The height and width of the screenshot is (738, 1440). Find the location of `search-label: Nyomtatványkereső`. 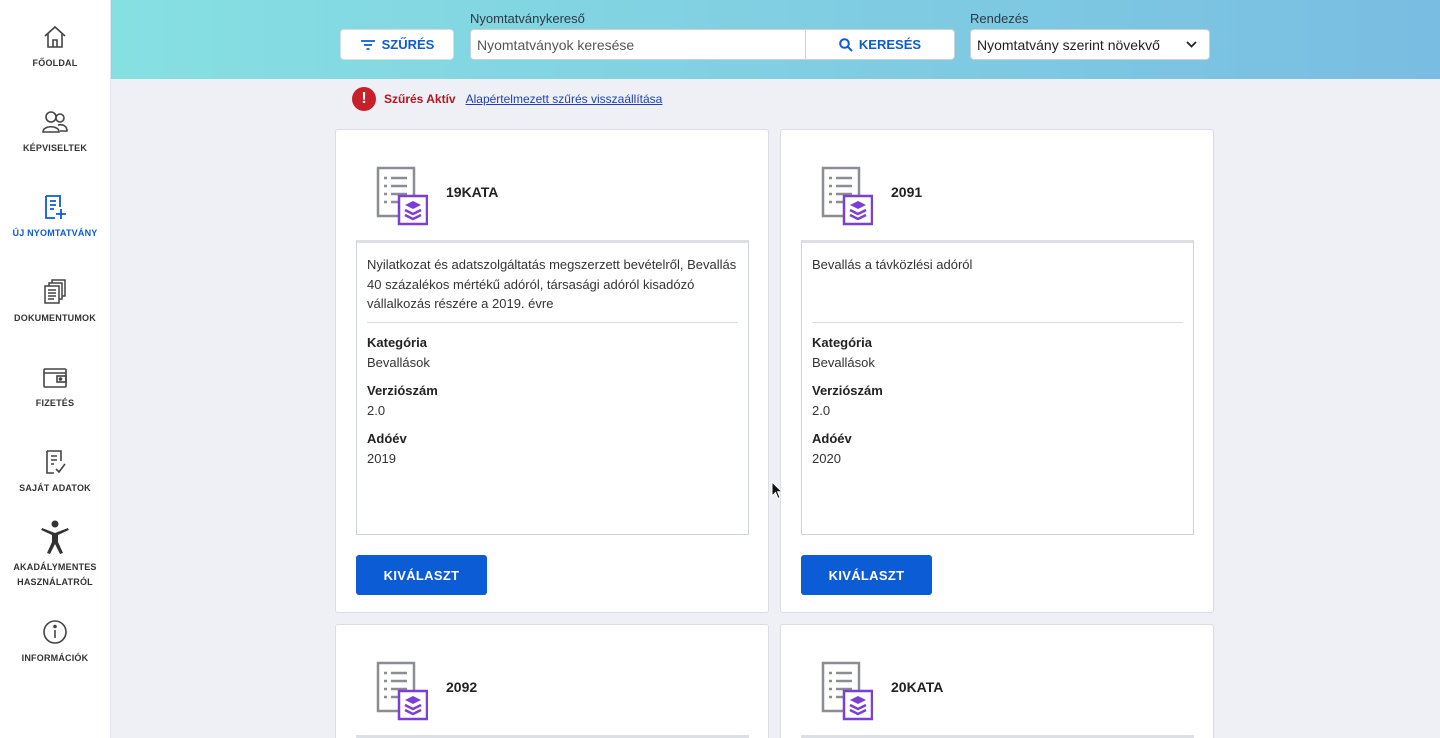

search-label: Nyomtatványkereső is located at coordinates (527, 18).